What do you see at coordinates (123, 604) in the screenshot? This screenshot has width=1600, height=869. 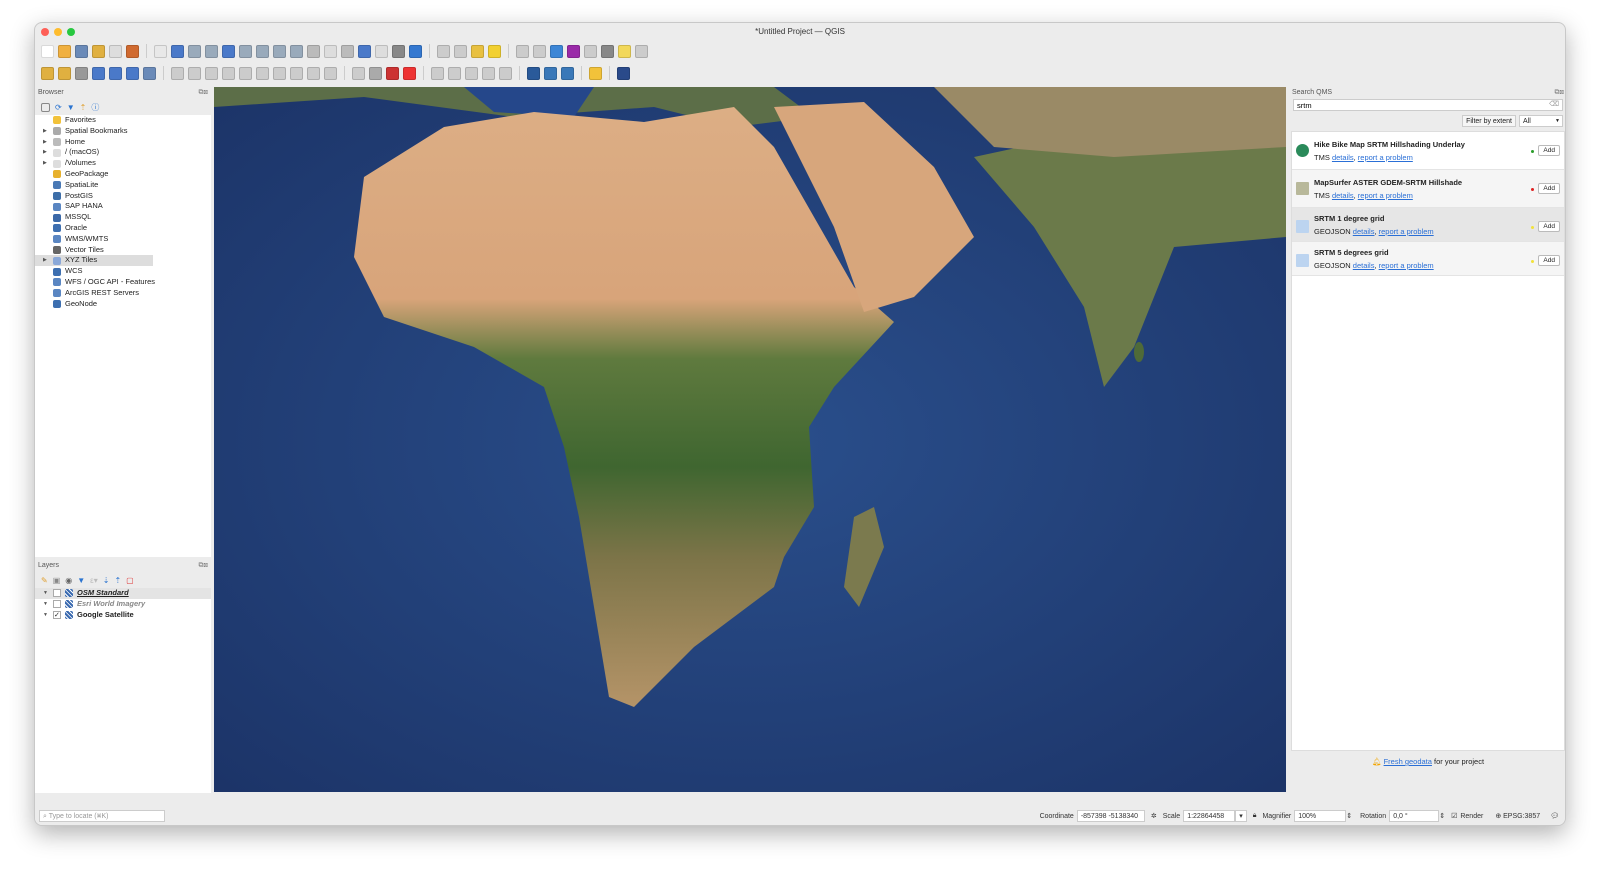 I see `layer-item: ▼ Esri World Imagery` at bounding box center [123, 604].